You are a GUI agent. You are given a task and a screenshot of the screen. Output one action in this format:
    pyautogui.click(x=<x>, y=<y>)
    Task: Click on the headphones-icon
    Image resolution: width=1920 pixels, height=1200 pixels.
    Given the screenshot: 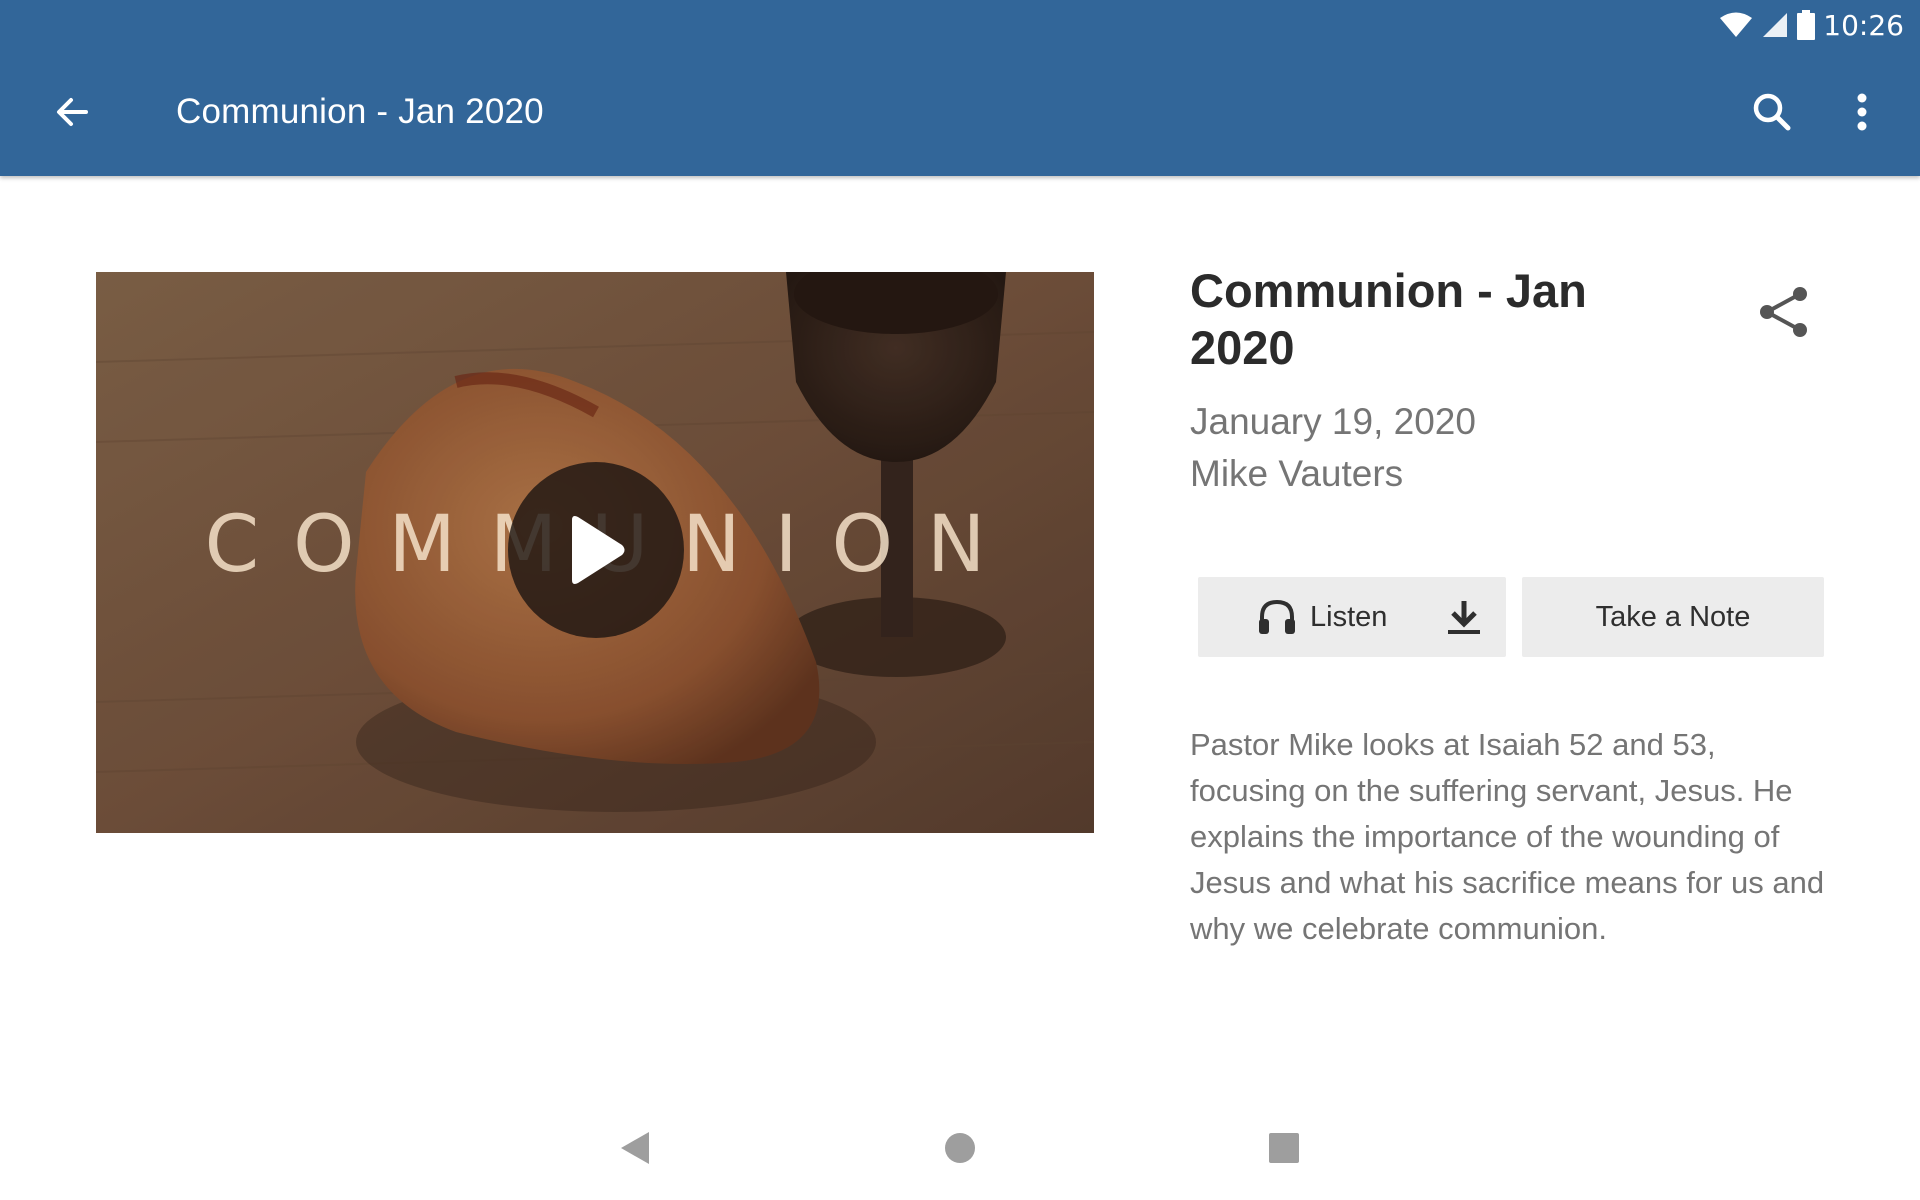 What is the action you would take?
    pyautogui.click(x=1277, y=616)
    